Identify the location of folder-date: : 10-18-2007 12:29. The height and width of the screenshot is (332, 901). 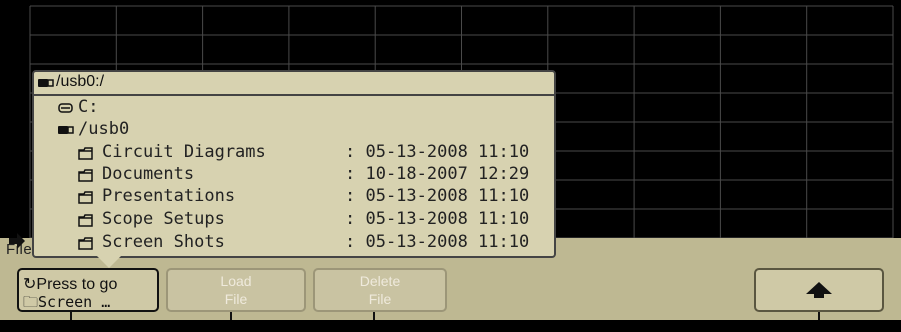
(437, 174).